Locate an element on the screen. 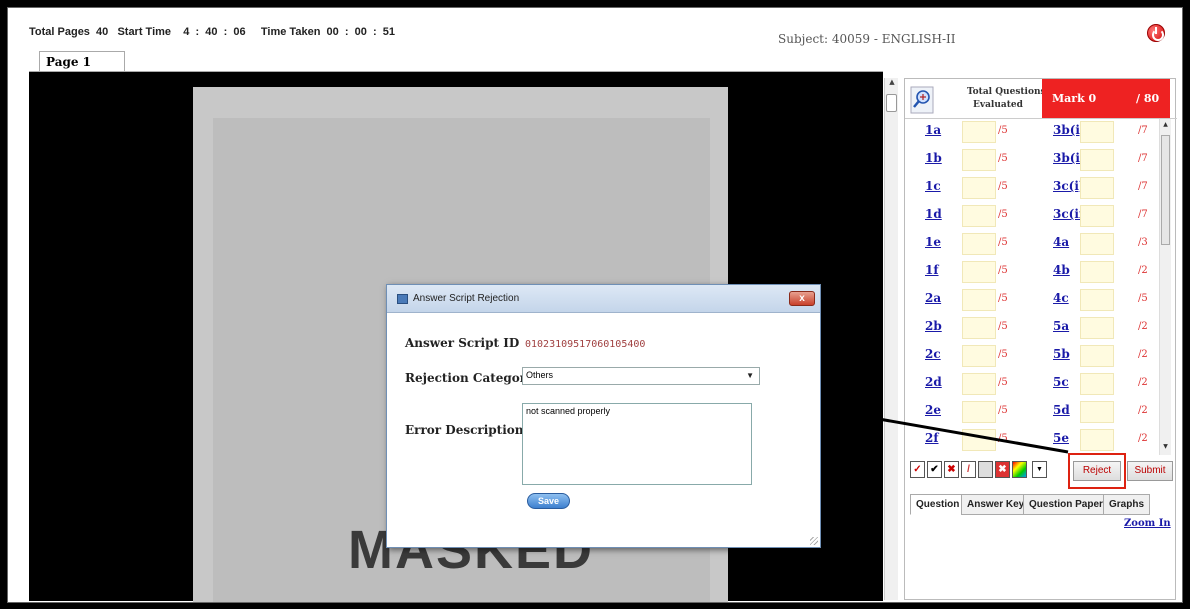  question-scrollbar: ▲ ▼ is located at coordinates (1165, 287).